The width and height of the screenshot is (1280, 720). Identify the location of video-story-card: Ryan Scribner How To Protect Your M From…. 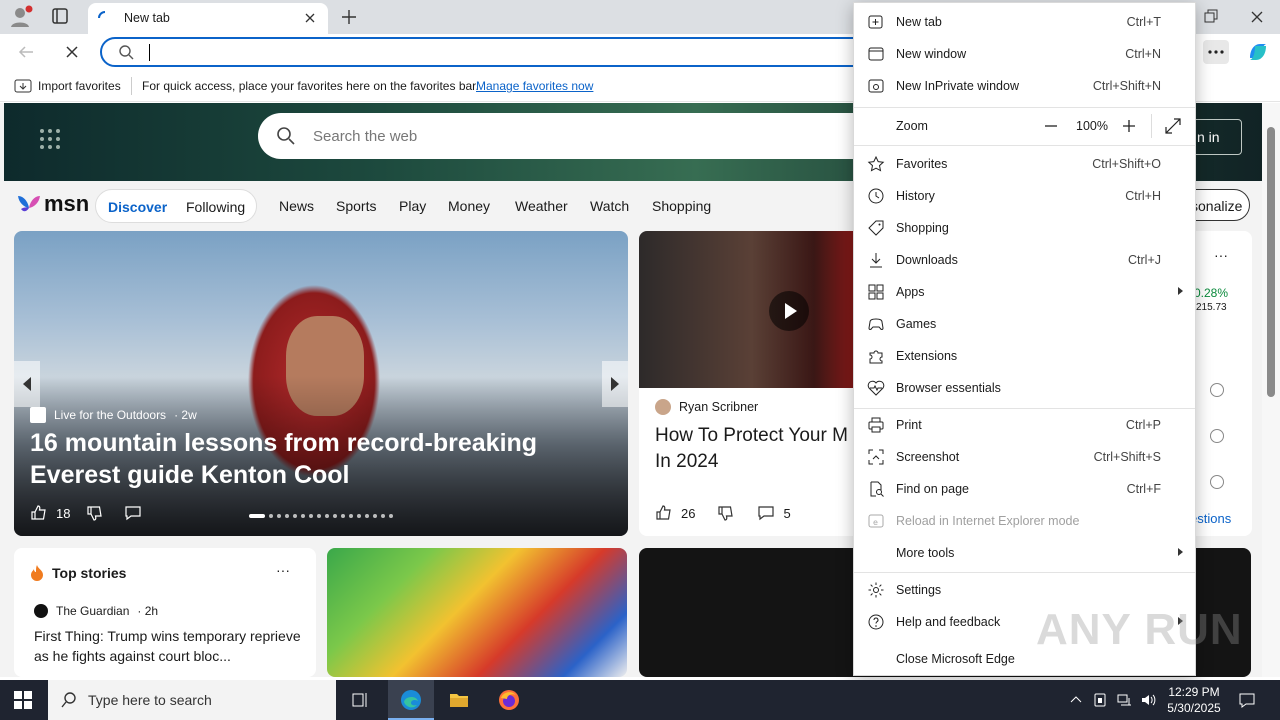
(764, 383).